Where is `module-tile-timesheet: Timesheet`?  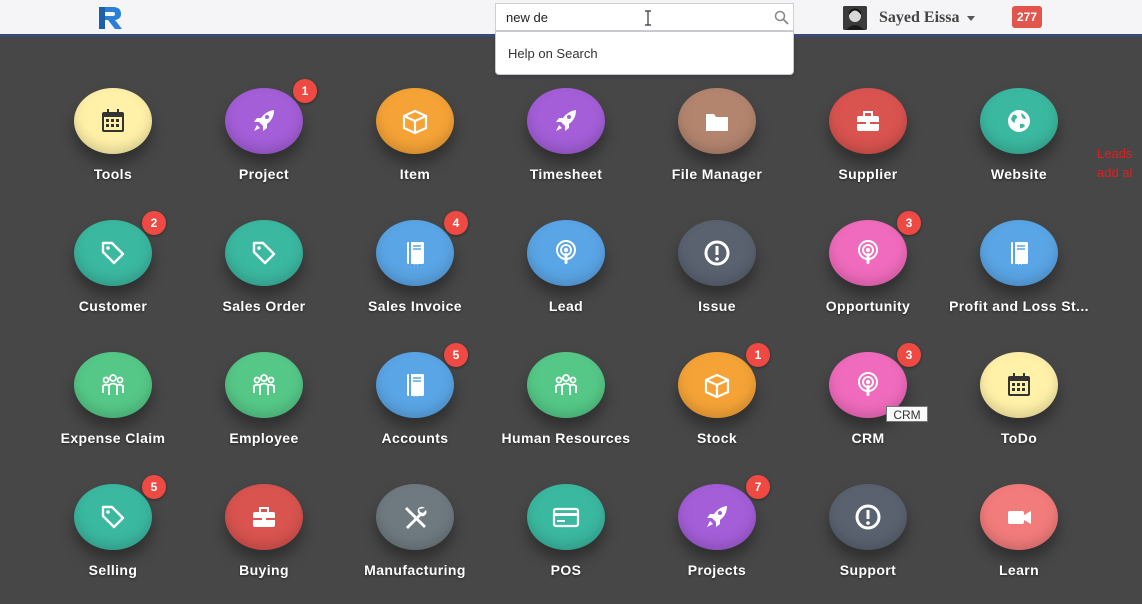 module-tile-timesheet: Timesheet is located at coordinates (566, 148).